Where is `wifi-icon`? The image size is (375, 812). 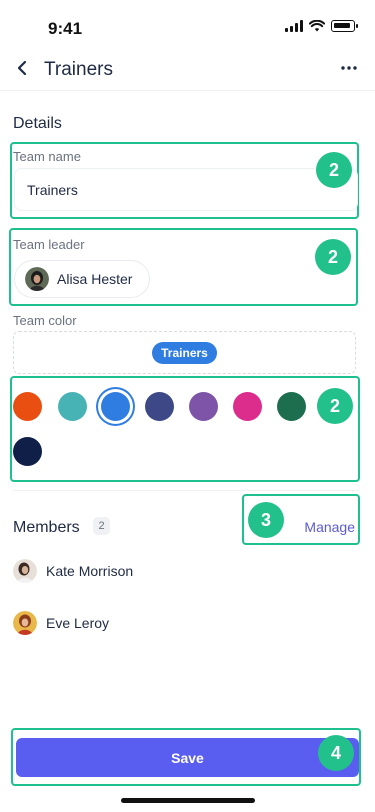
wifi-icon is located at coordinates (317, 26).